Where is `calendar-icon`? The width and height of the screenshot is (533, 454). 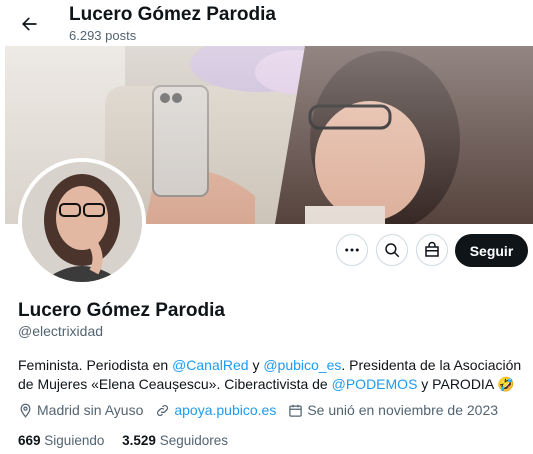
calendar-icon is located at coordinates (296, 410).